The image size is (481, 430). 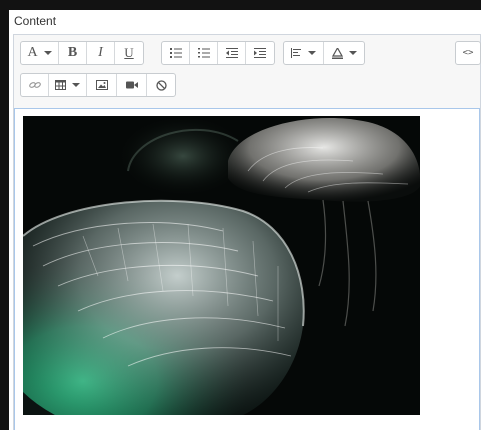 I want to click on video-button, so click(x=132, y=85).